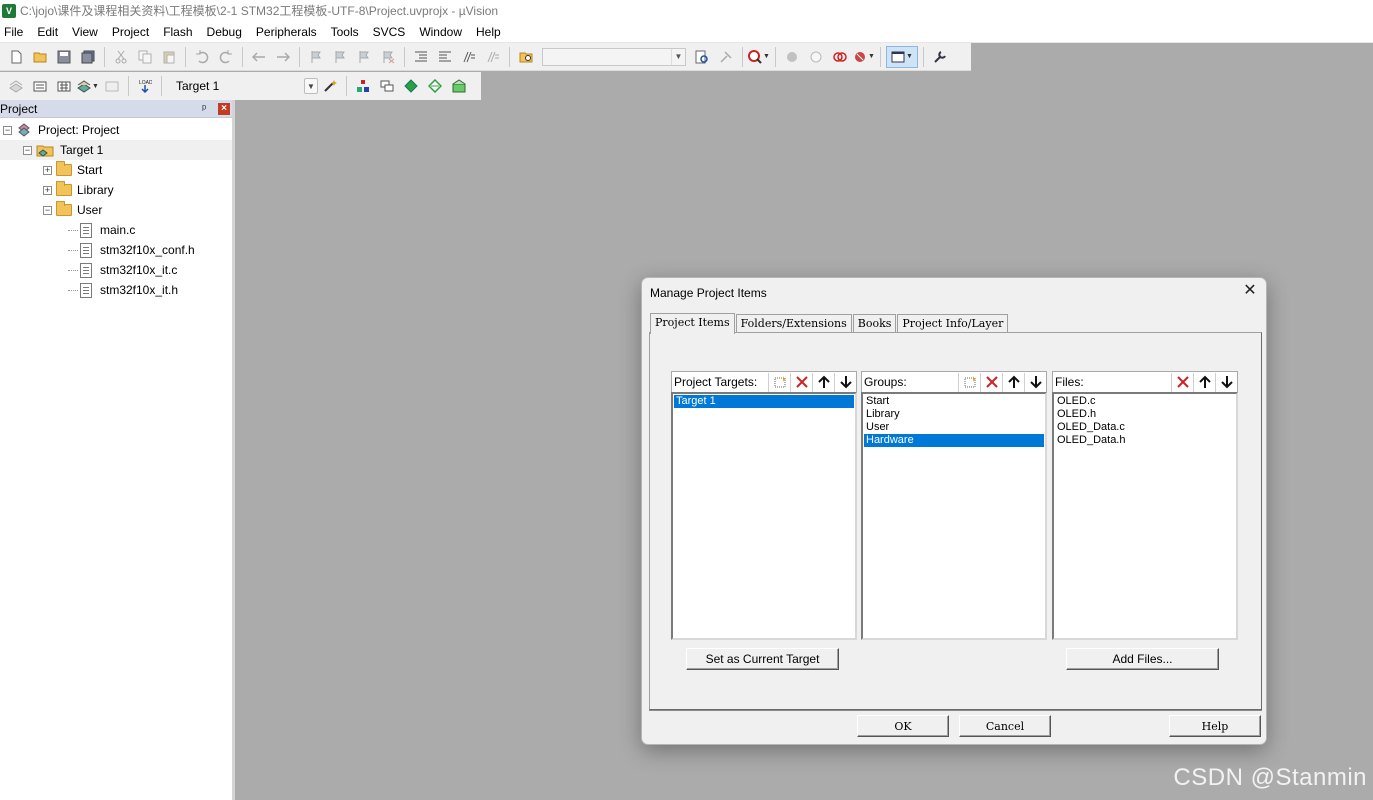  What do you see at coordinates (762, 659) in the screenshot?
I see `set-current-target-button: Set as Current Target` at bounding box center [762, 659].